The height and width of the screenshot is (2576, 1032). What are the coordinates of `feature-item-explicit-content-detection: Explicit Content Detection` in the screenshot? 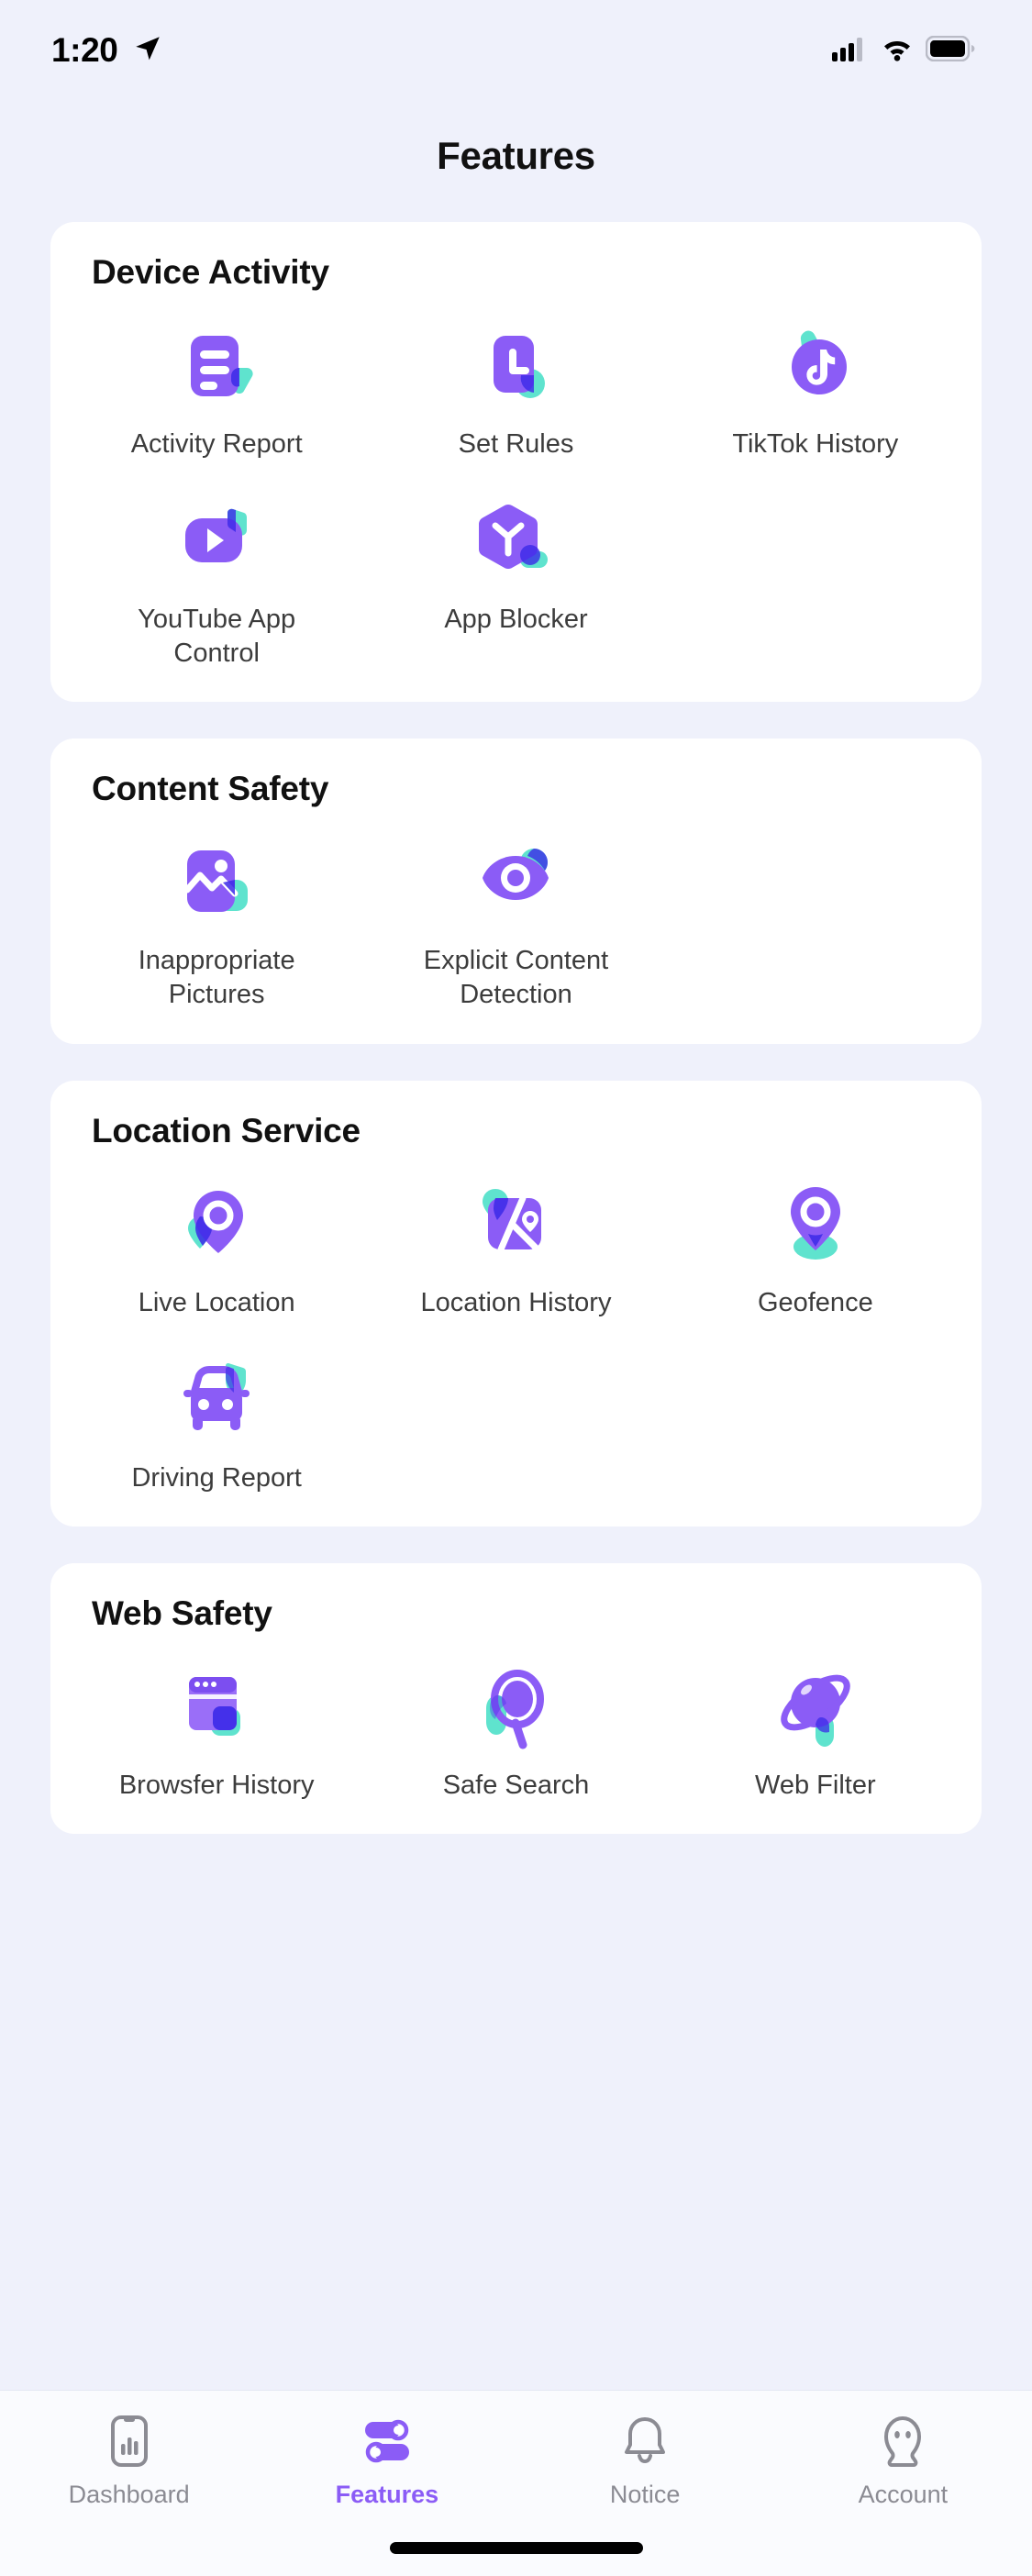 It's located at (515, 912).